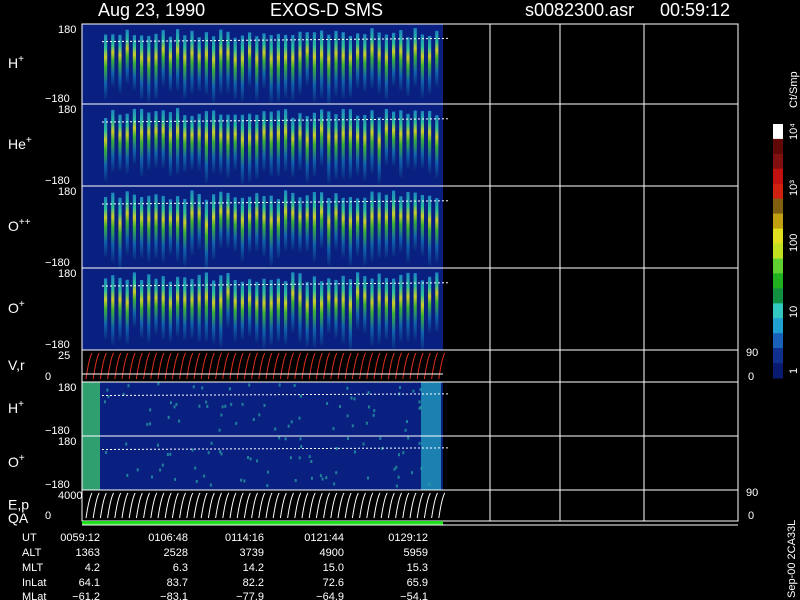  Describe the element at coordinates (20, 365) in the screenshot. I see `ion-suffix: ,r` at that location.